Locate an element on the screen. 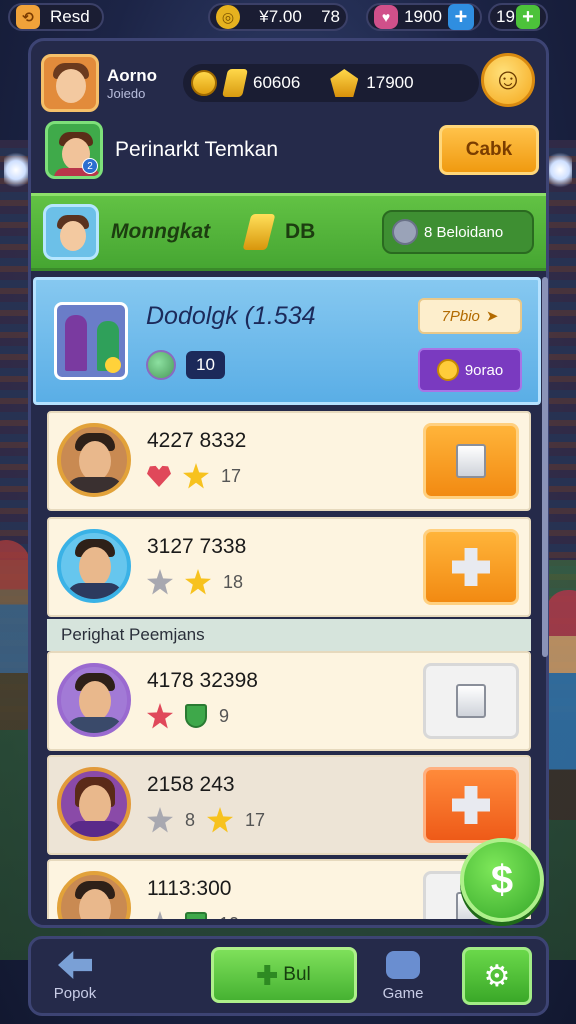 This screenshot has width=576, height=1024. list-item: 3127 7338 18 is located at coordinates (289, 567).